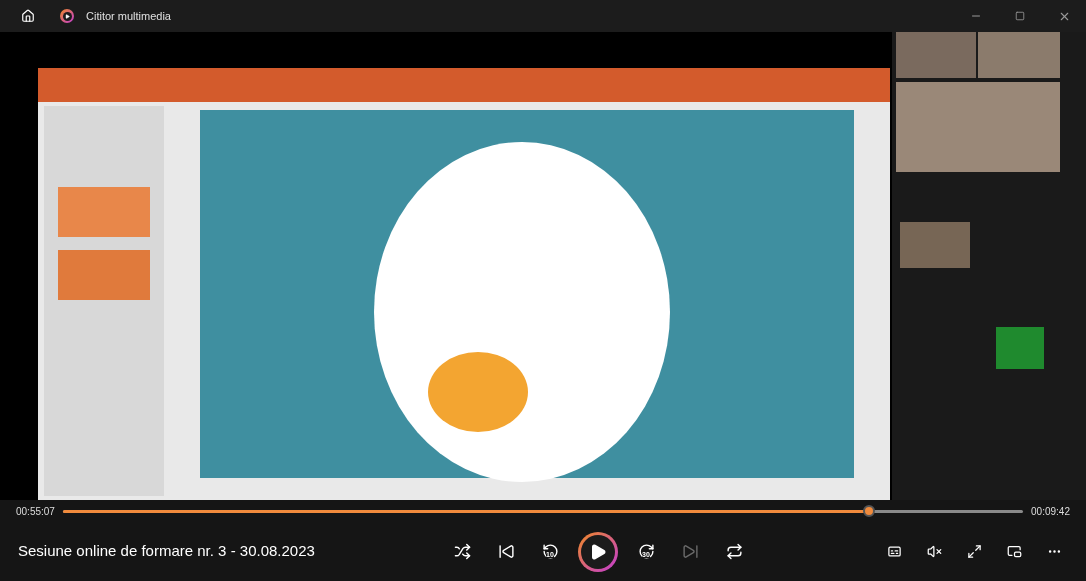 The image size is (1086, 581). Describe the element at coordinates (128, 16) in the screenshot. I see `window-title: Cititor multimedia` at that location.